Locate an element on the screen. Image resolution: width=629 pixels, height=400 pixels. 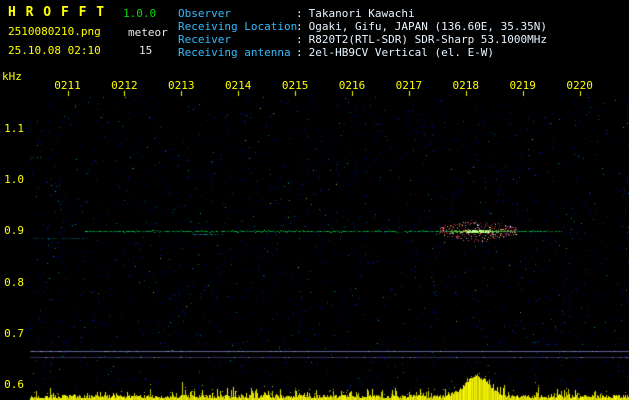
time-tick-label: 0218 is located at coordinates (466, 85).